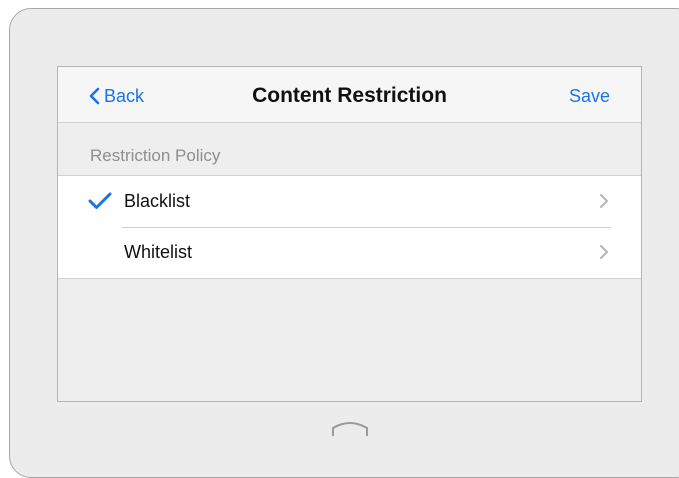  What do you see at coordinates (349, 201) in the screenshot?
I see `list-item-blacklist: Blacklist` at bounding box center [349, 201].